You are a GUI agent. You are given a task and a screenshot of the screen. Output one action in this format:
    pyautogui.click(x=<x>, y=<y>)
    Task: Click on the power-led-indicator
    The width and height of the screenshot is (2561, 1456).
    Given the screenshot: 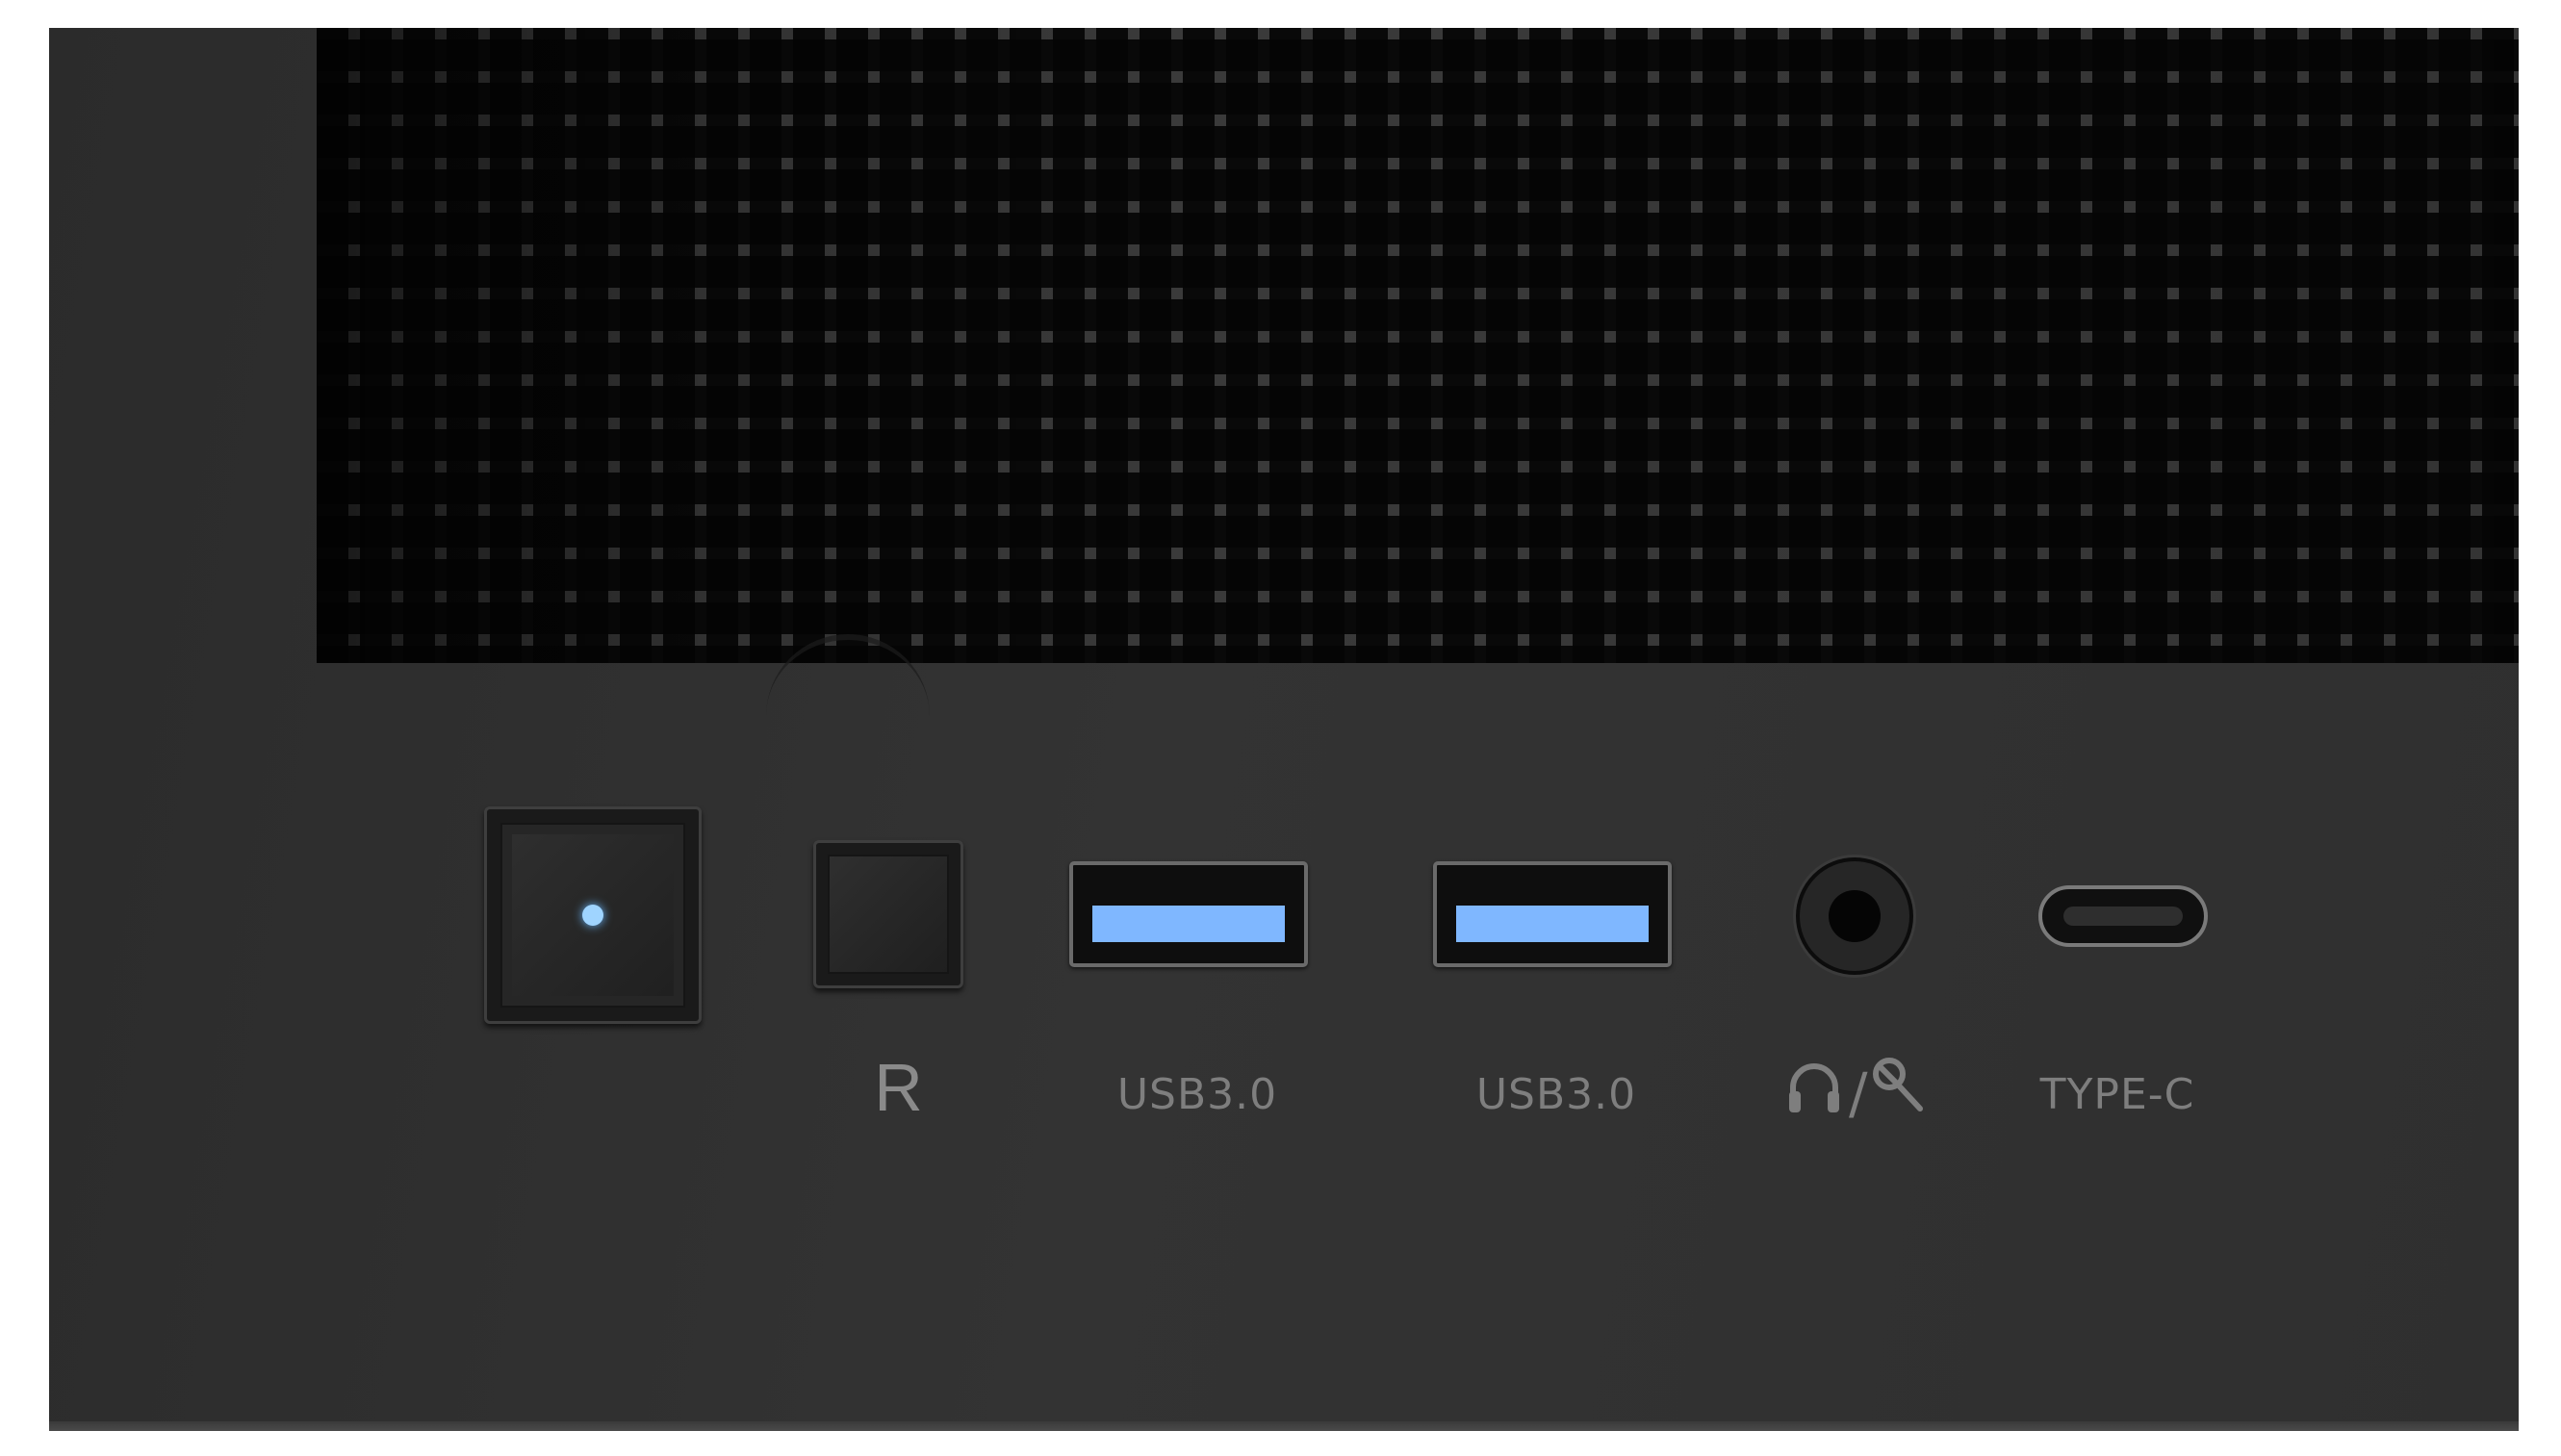 What is the action you would take?
    pyautogui.click(x=592, y=915)
    